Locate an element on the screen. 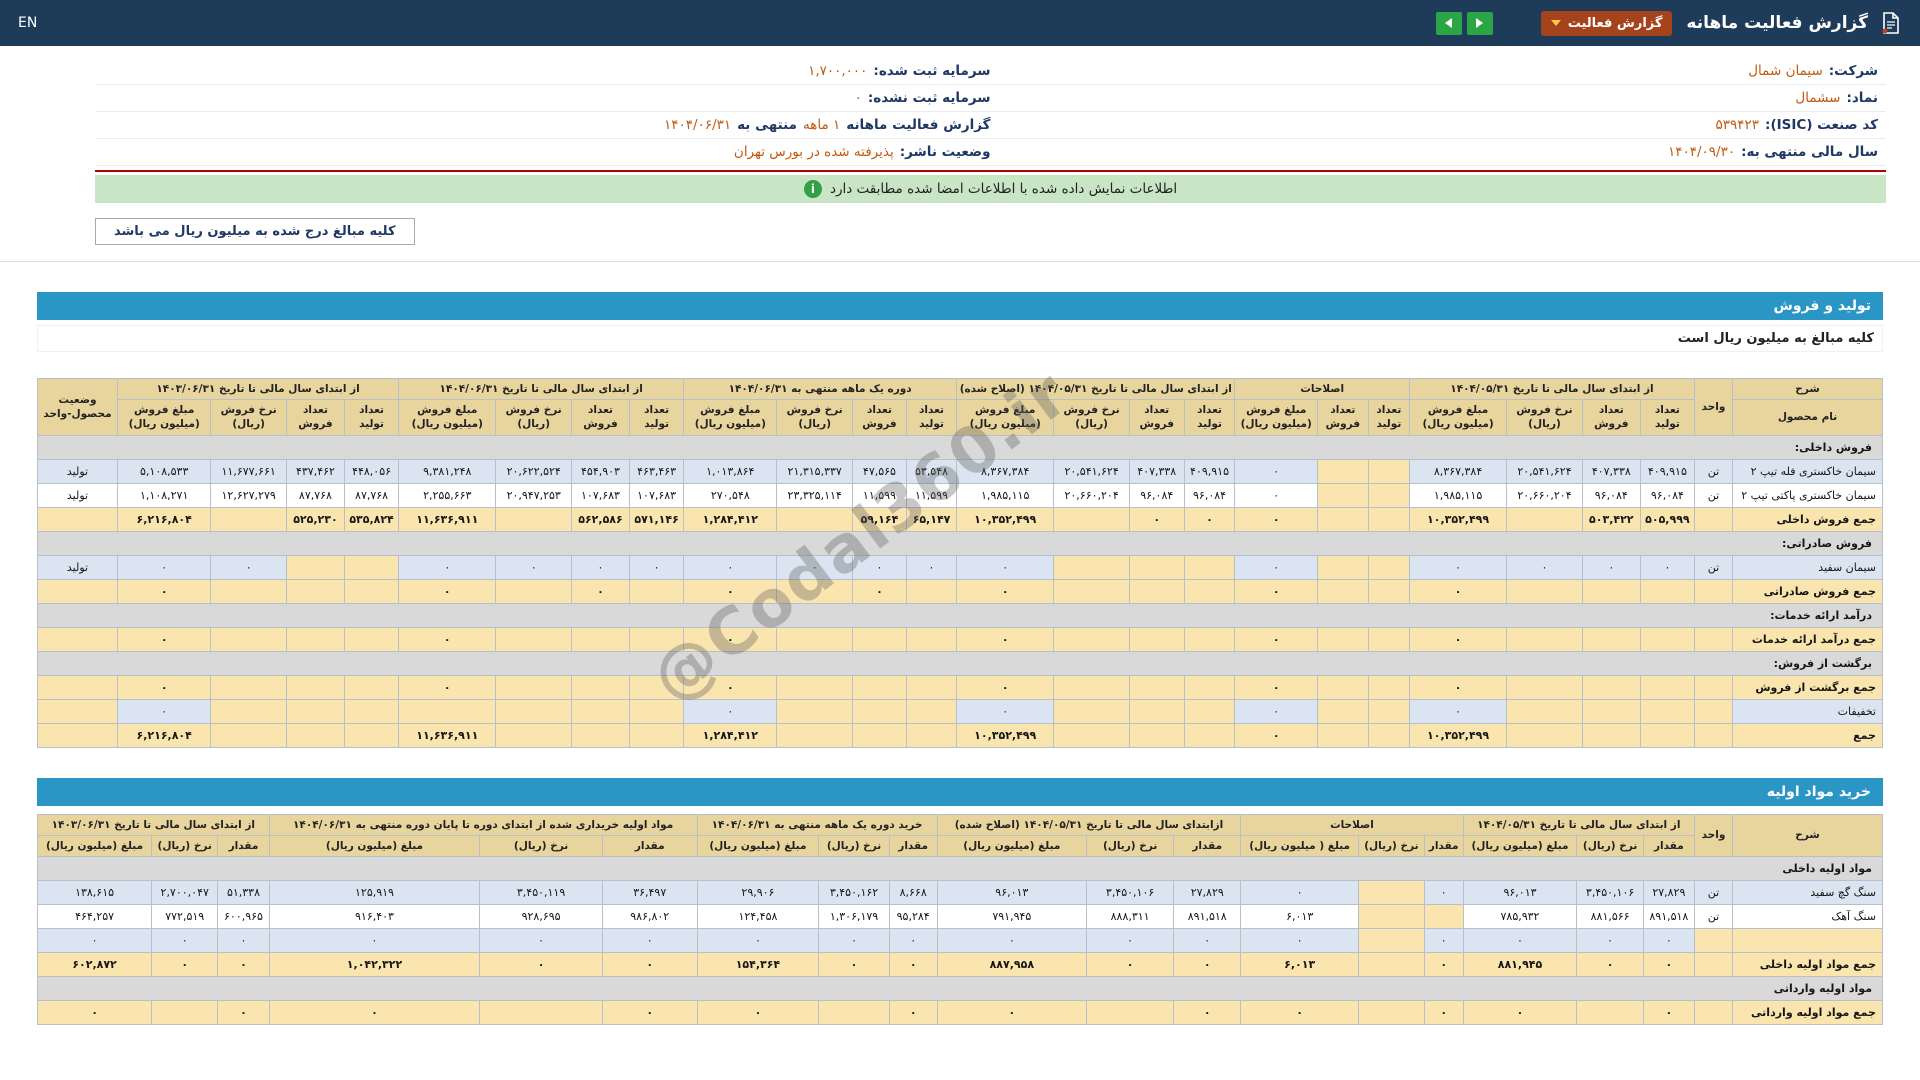 Image resolution: width=1920 pixels, height=1080 pixels. language-toggle: EN is located at coordinates (27, 23).